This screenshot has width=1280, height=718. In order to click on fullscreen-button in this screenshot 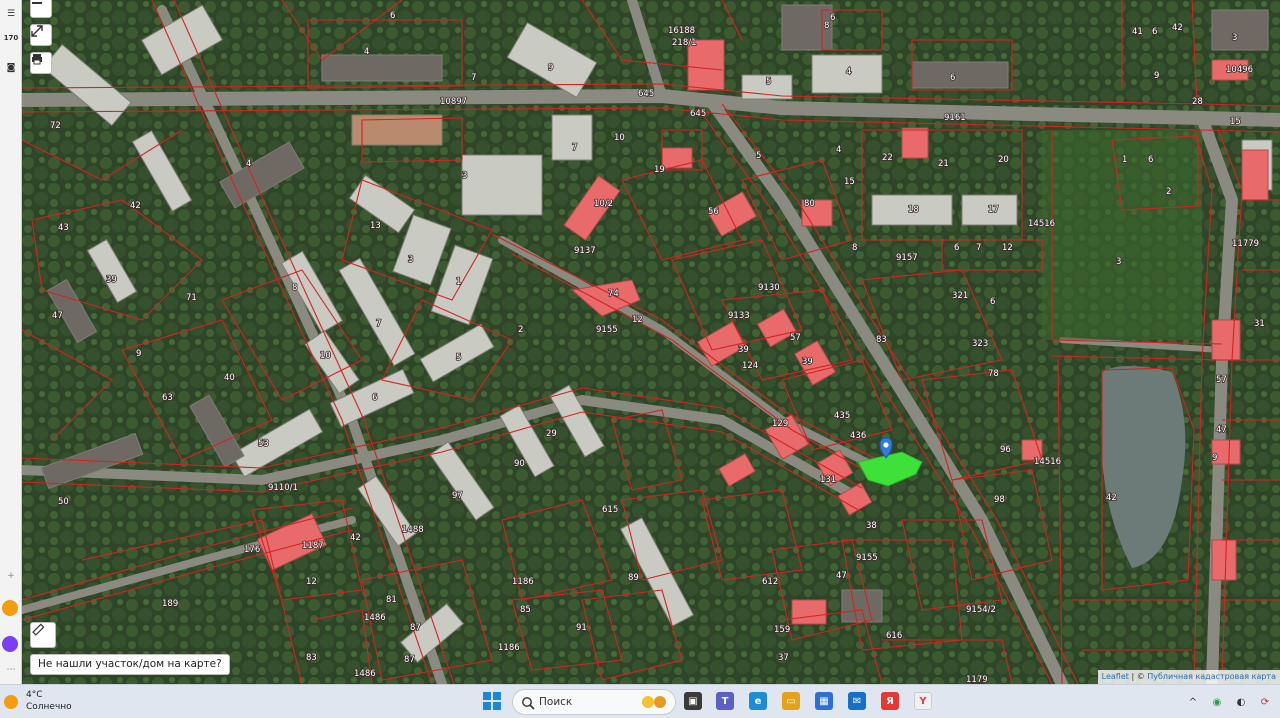, I will do `click(41, 35)`.